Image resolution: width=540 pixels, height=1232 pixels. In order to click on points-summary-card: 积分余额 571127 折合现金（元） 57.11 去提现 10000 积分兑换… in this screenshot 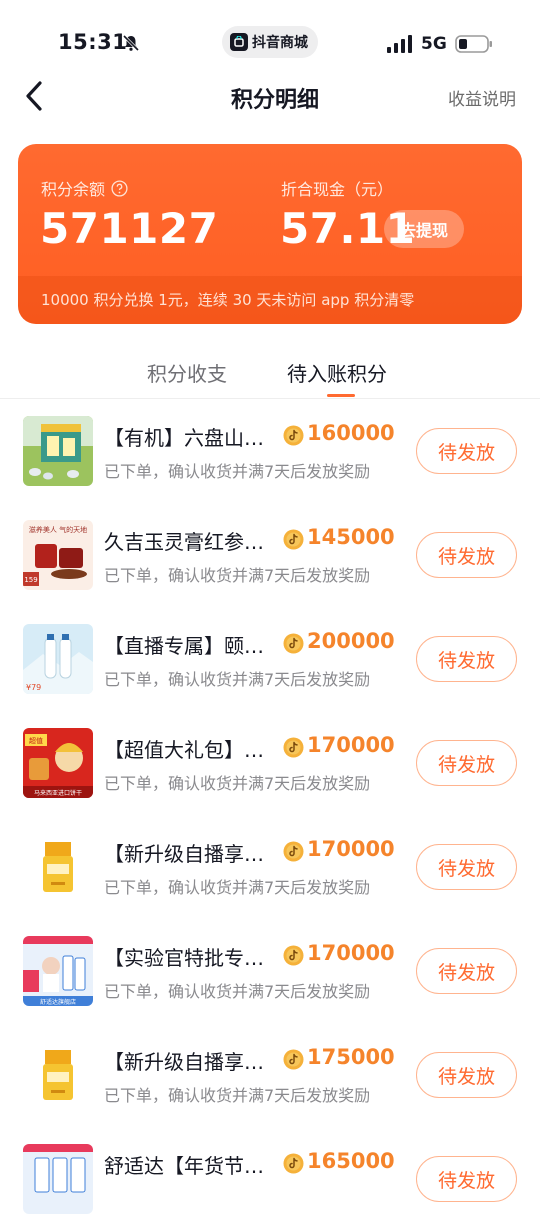, I will do `click(270, 234)`.